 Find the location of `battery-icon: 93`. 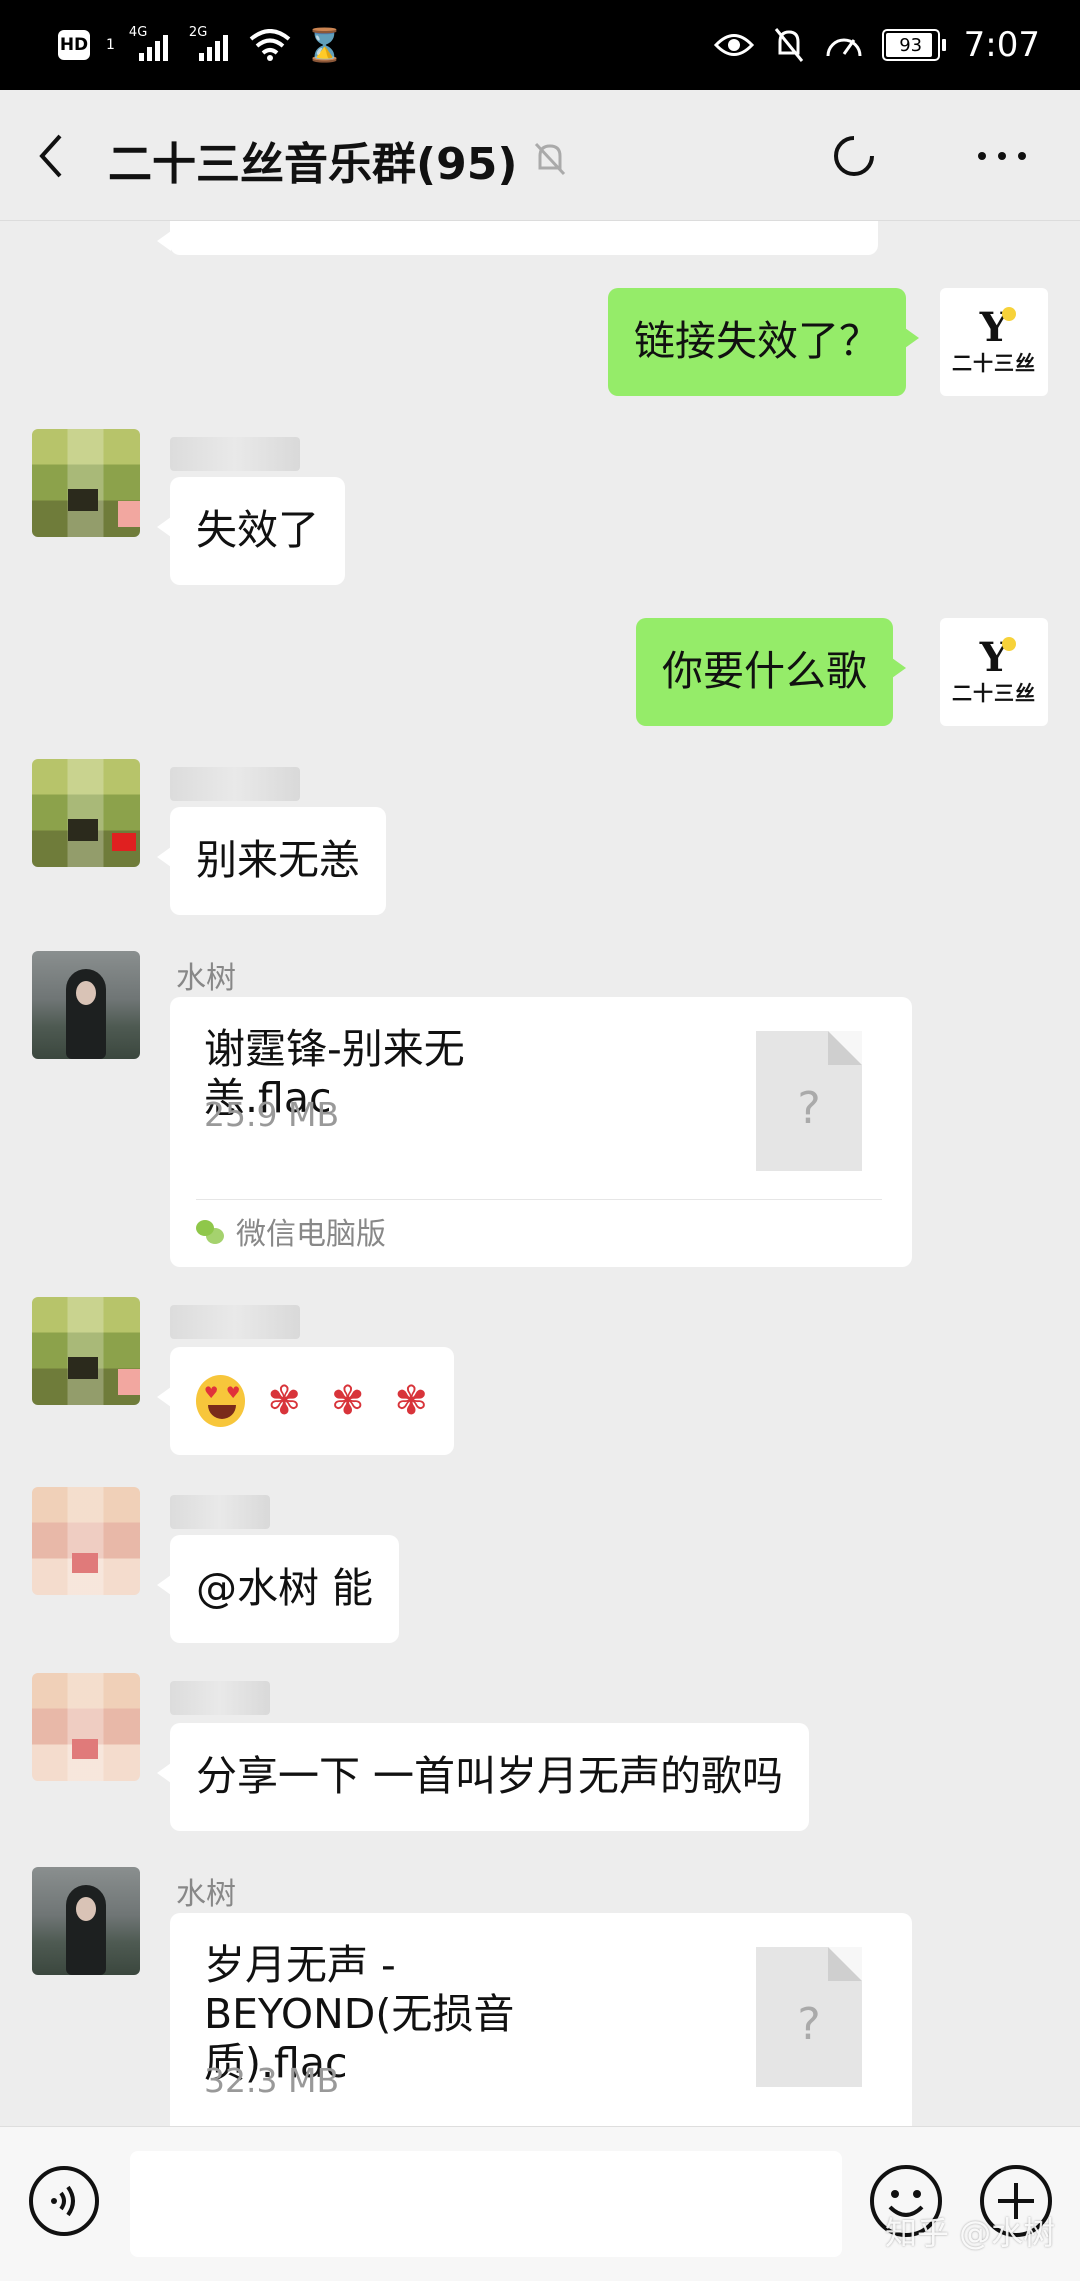

battery-icon: 93 is located at coordinates (913, 45).